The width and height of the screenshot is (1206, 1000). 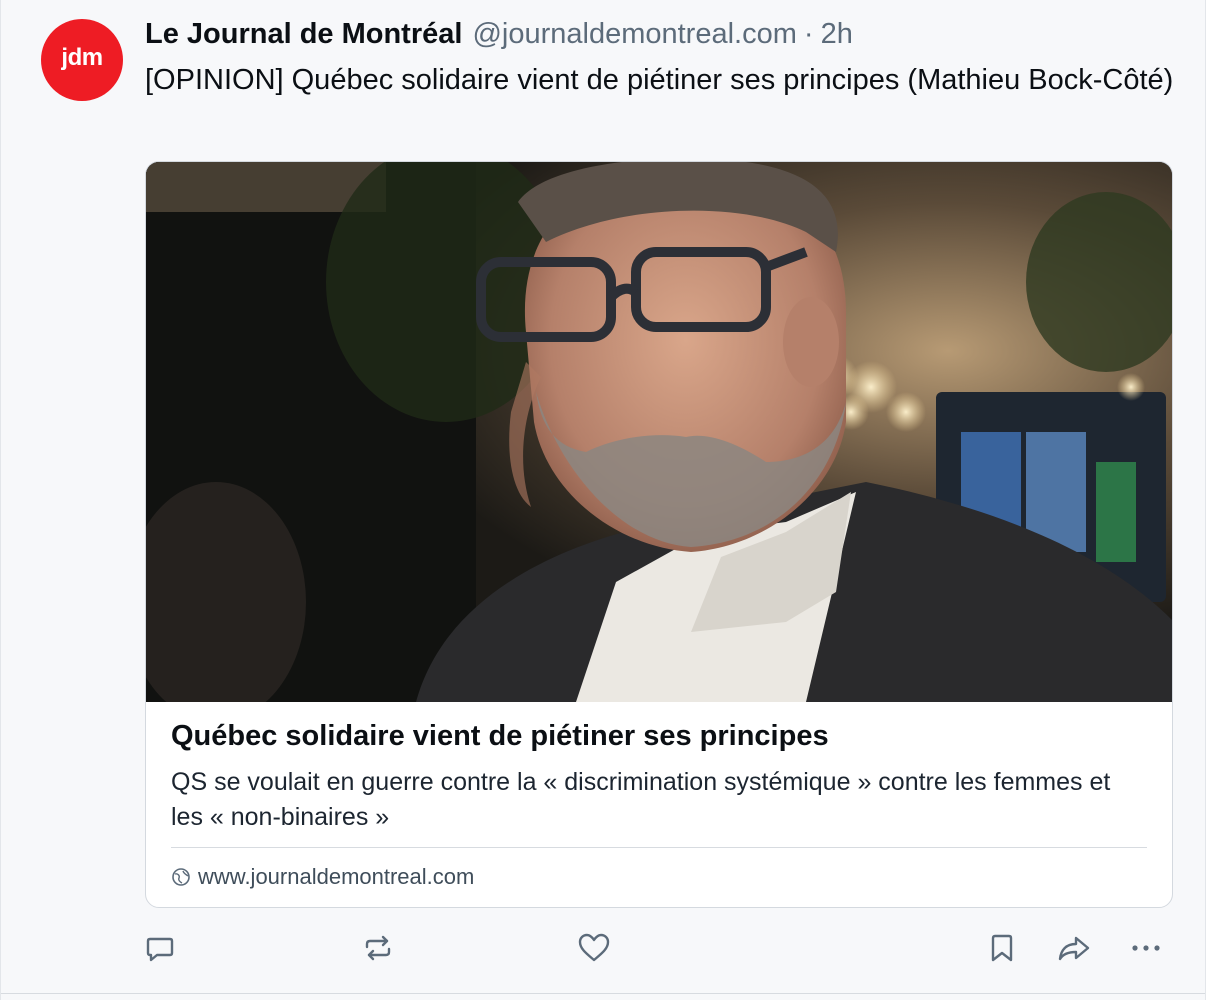 I want to click on like-icon, so click(x=594, y=947).